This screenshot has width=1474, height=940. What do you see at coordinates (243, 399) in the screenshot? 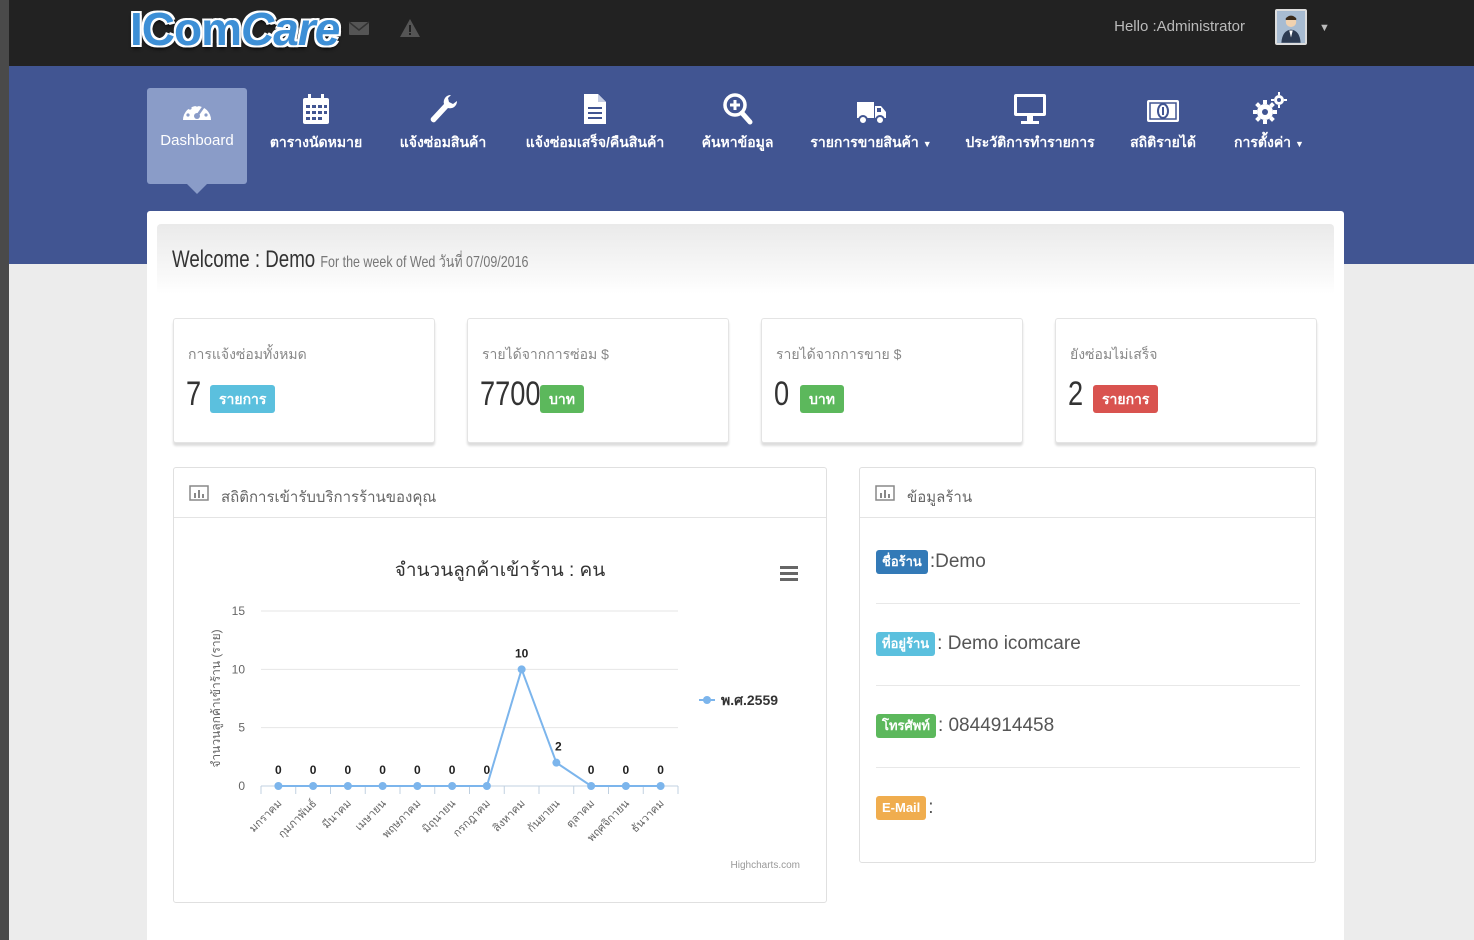
I see `stat-badge: รายการ` at bounding box center [243, 399].